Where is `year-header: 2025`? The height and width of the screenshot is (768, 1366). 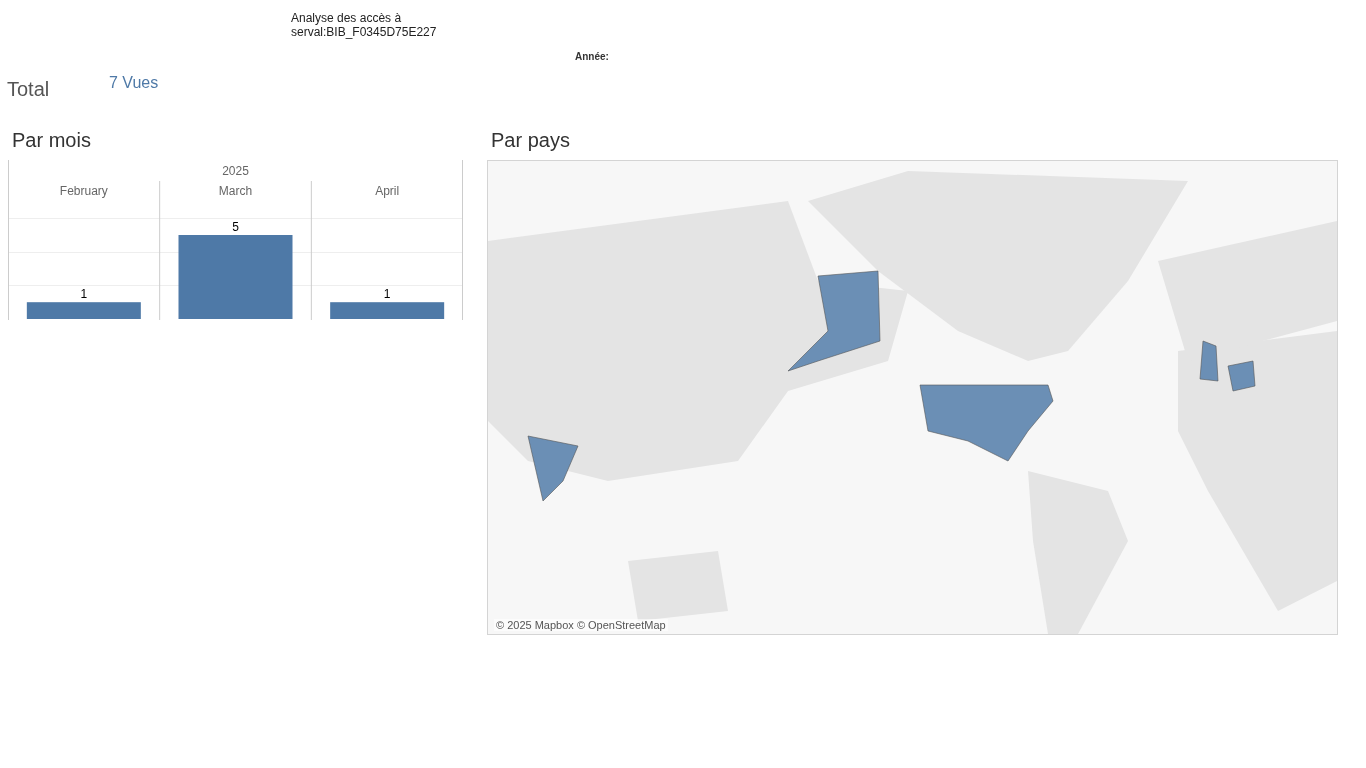 year-header: 2025 is located at coordinates (235, 171).